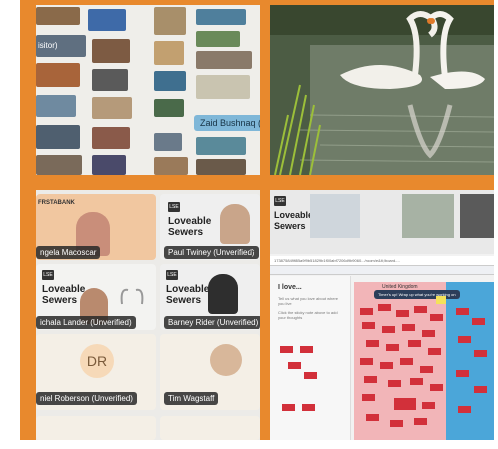 The image size is (498, 449). I want to click on participant-name-tag: Barney Rider (Unverified), so click(212, 322).